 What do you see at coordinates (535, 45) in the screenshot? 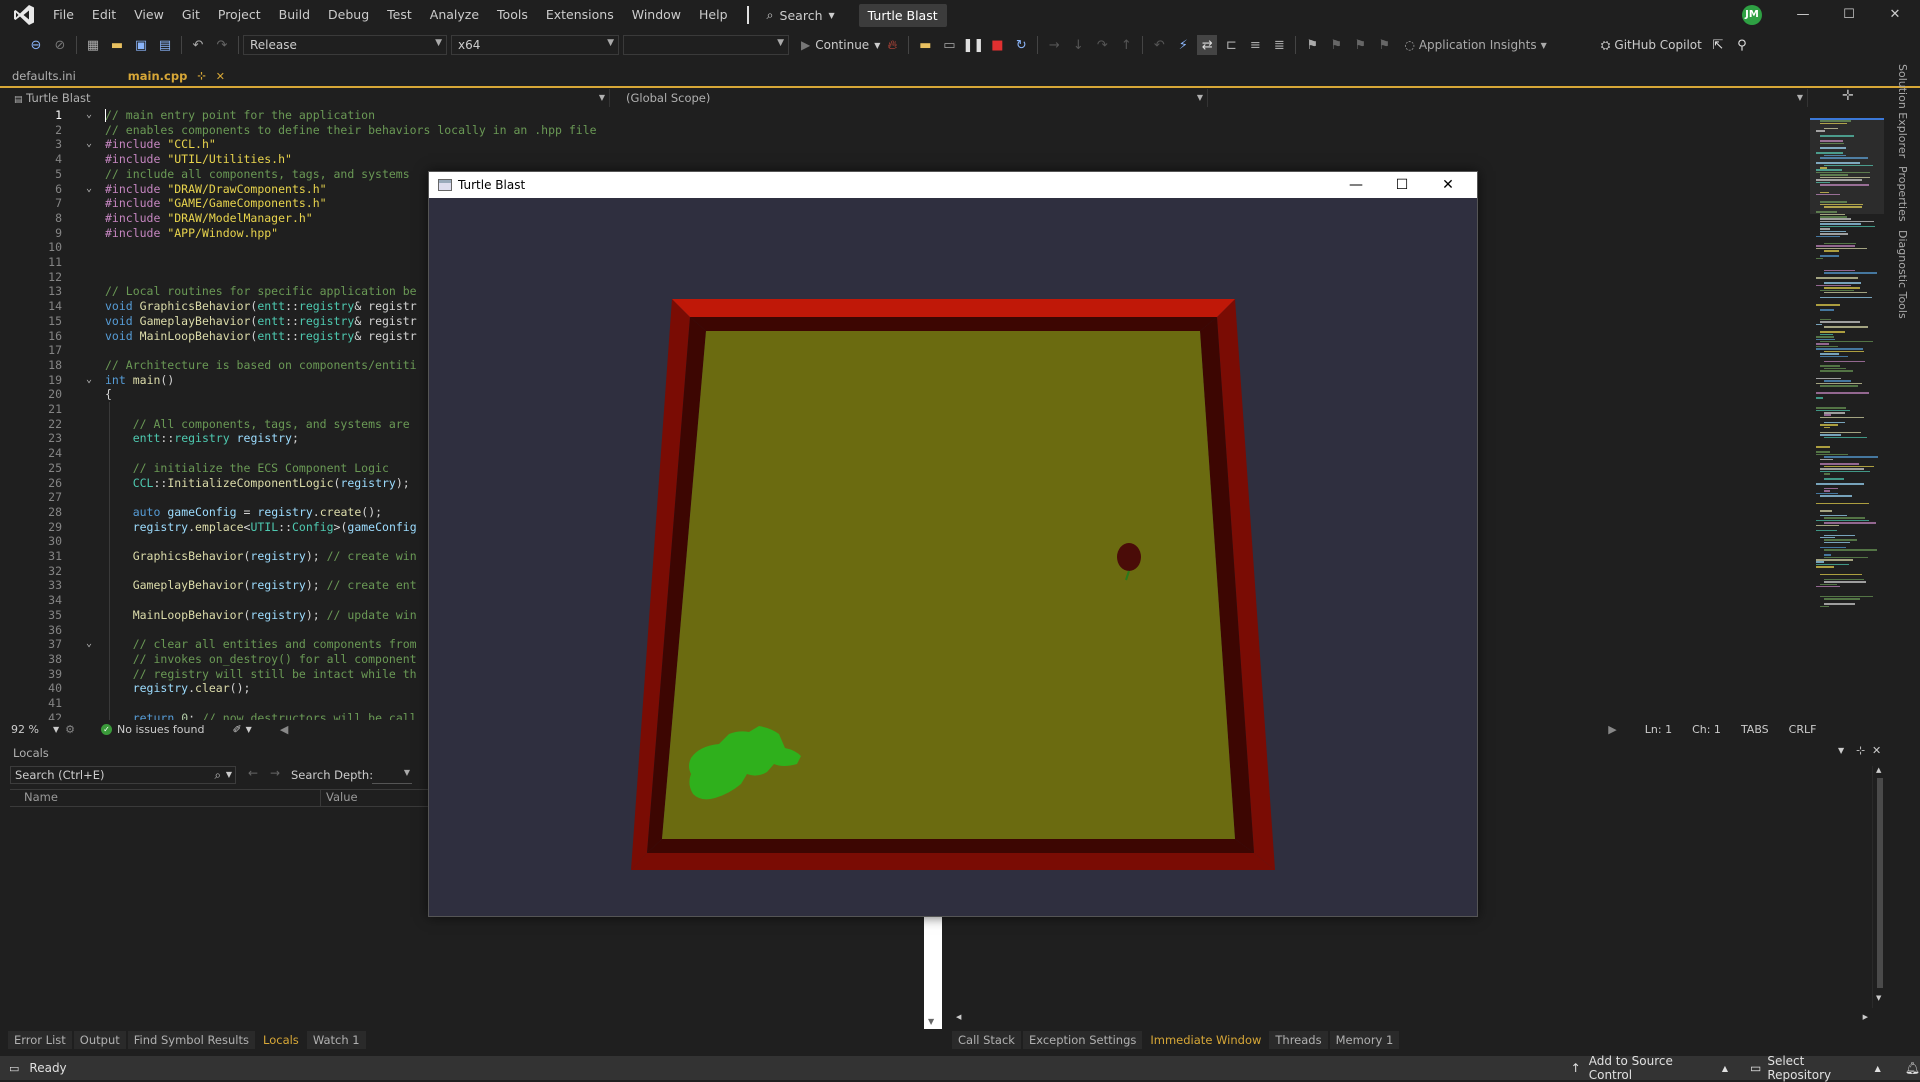
I see `platform-select: x64 ▼` at bounding box center [535, 45].